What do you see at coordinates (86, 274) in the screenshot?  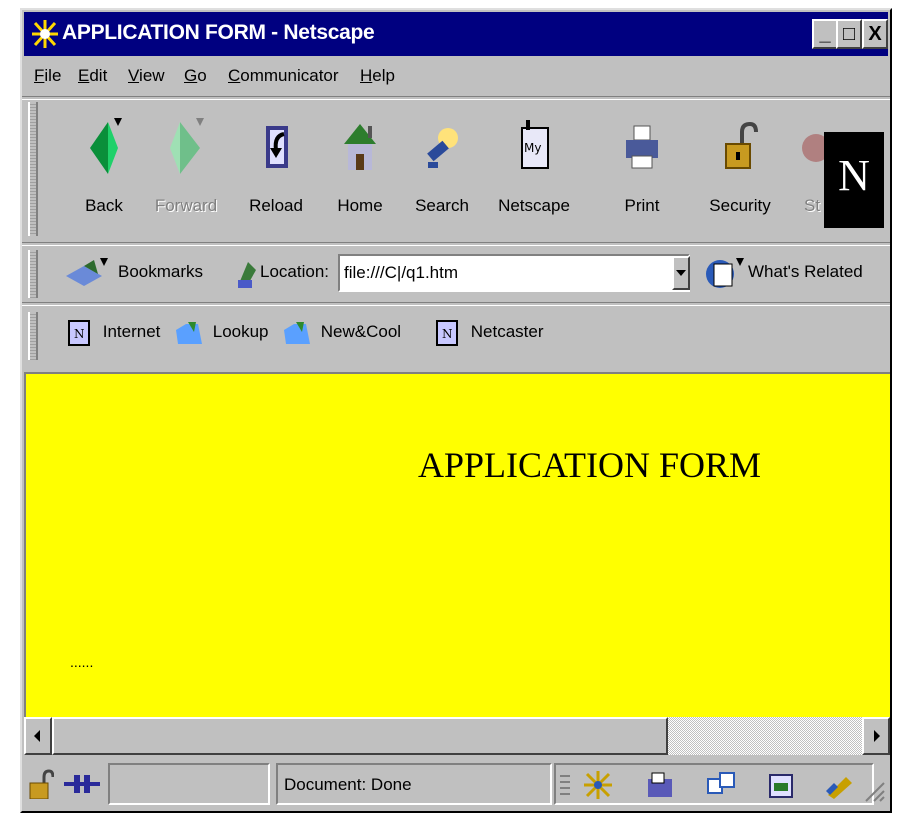 I see `bookmarks-icon` at bounding box center [86, 274].